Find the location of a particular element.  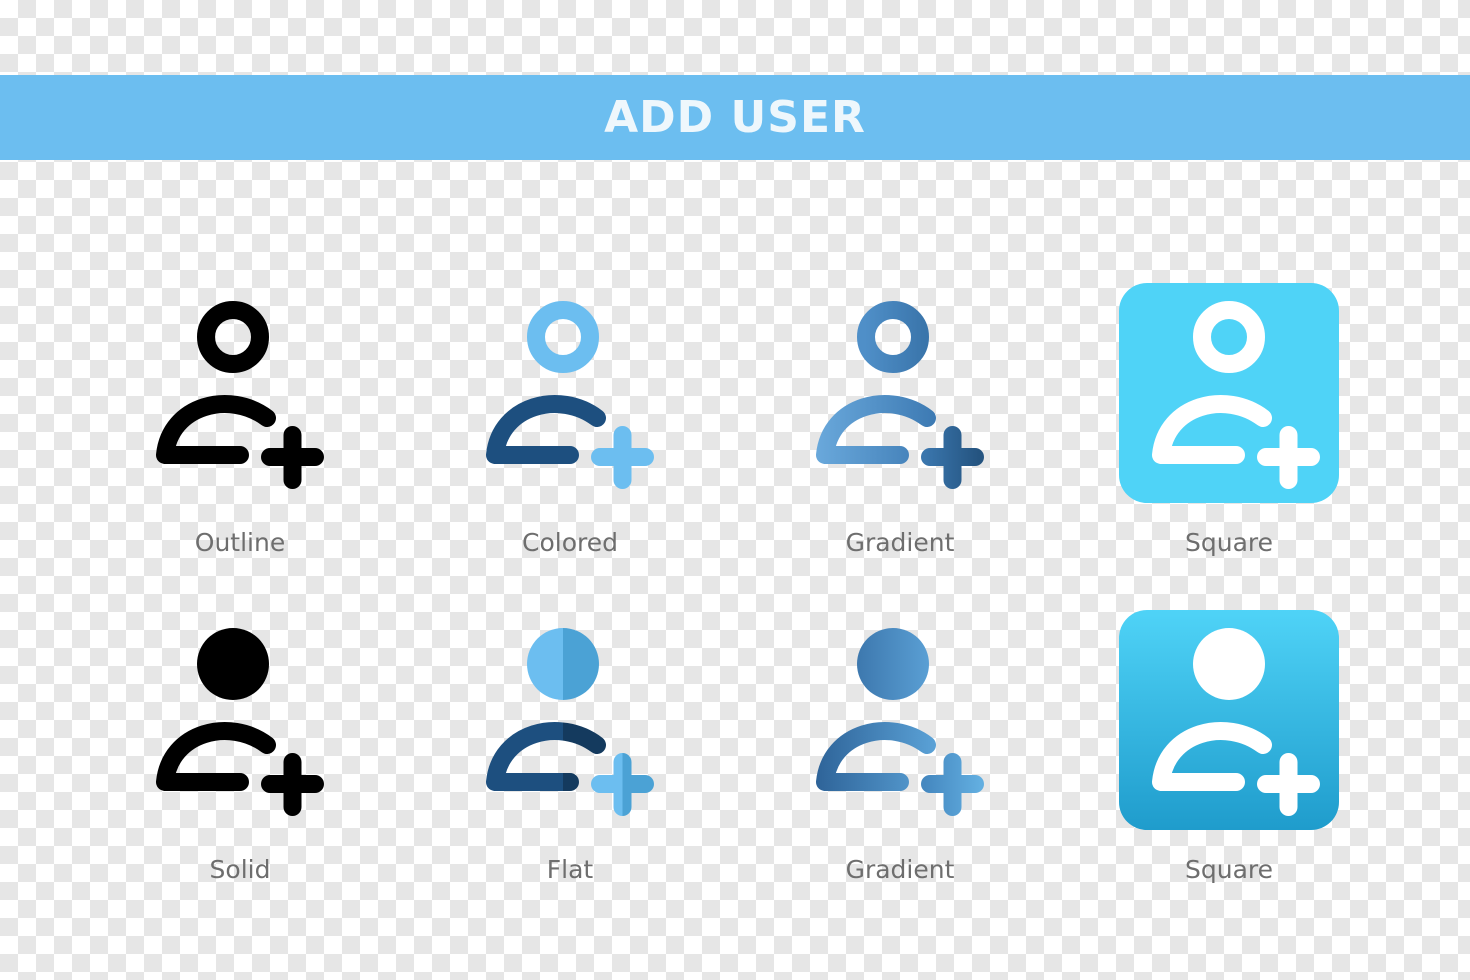

icon-label: Outline is located at coordinates (240, 542).